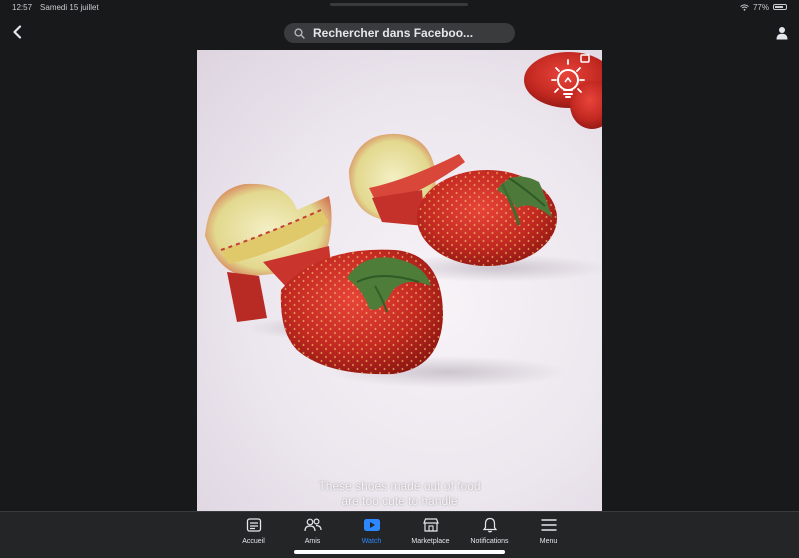 Image resolution: width=799 pixels, height=558 pixels. What do you see at coordinates (312, 525) in the screenshot?
I see `friends-icon` at bounding box center [312, 525].